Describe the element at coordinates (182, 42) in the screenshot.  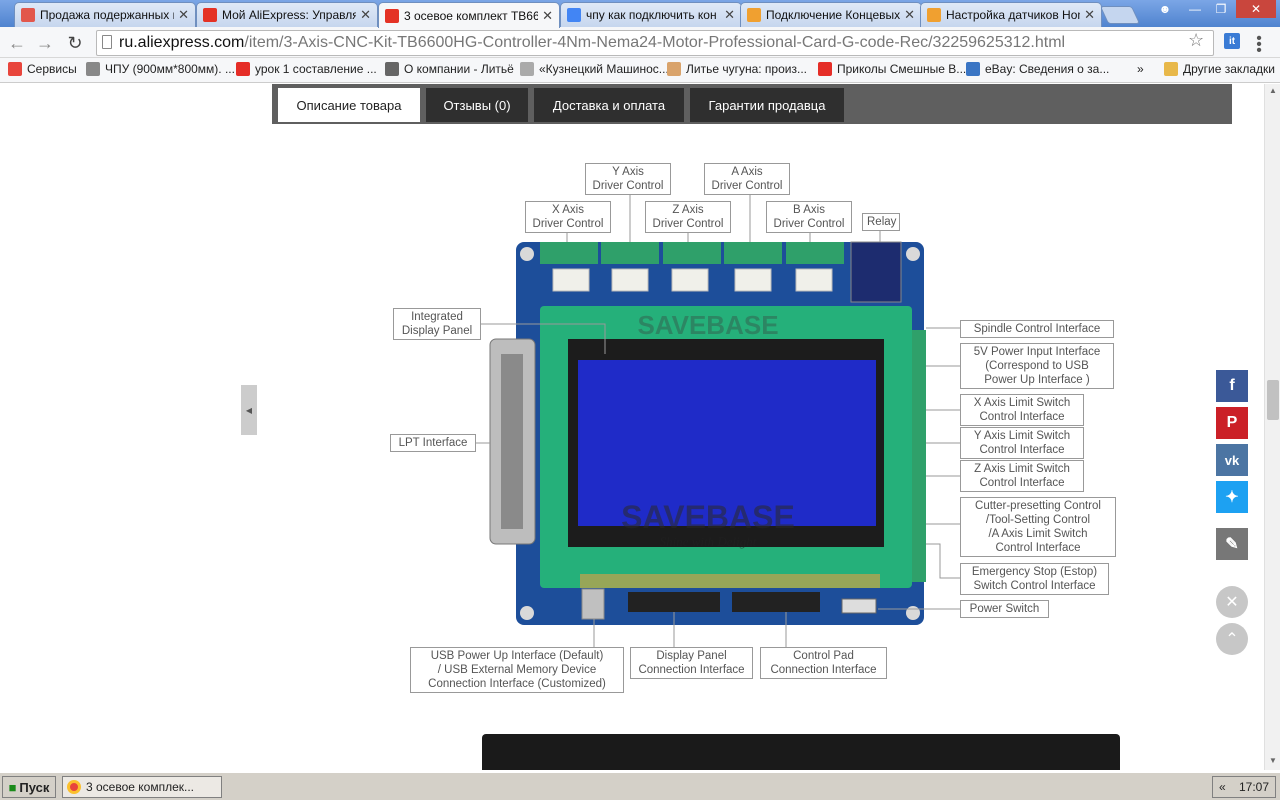
I see `url-host: ru.aliexpress.com` at that location.